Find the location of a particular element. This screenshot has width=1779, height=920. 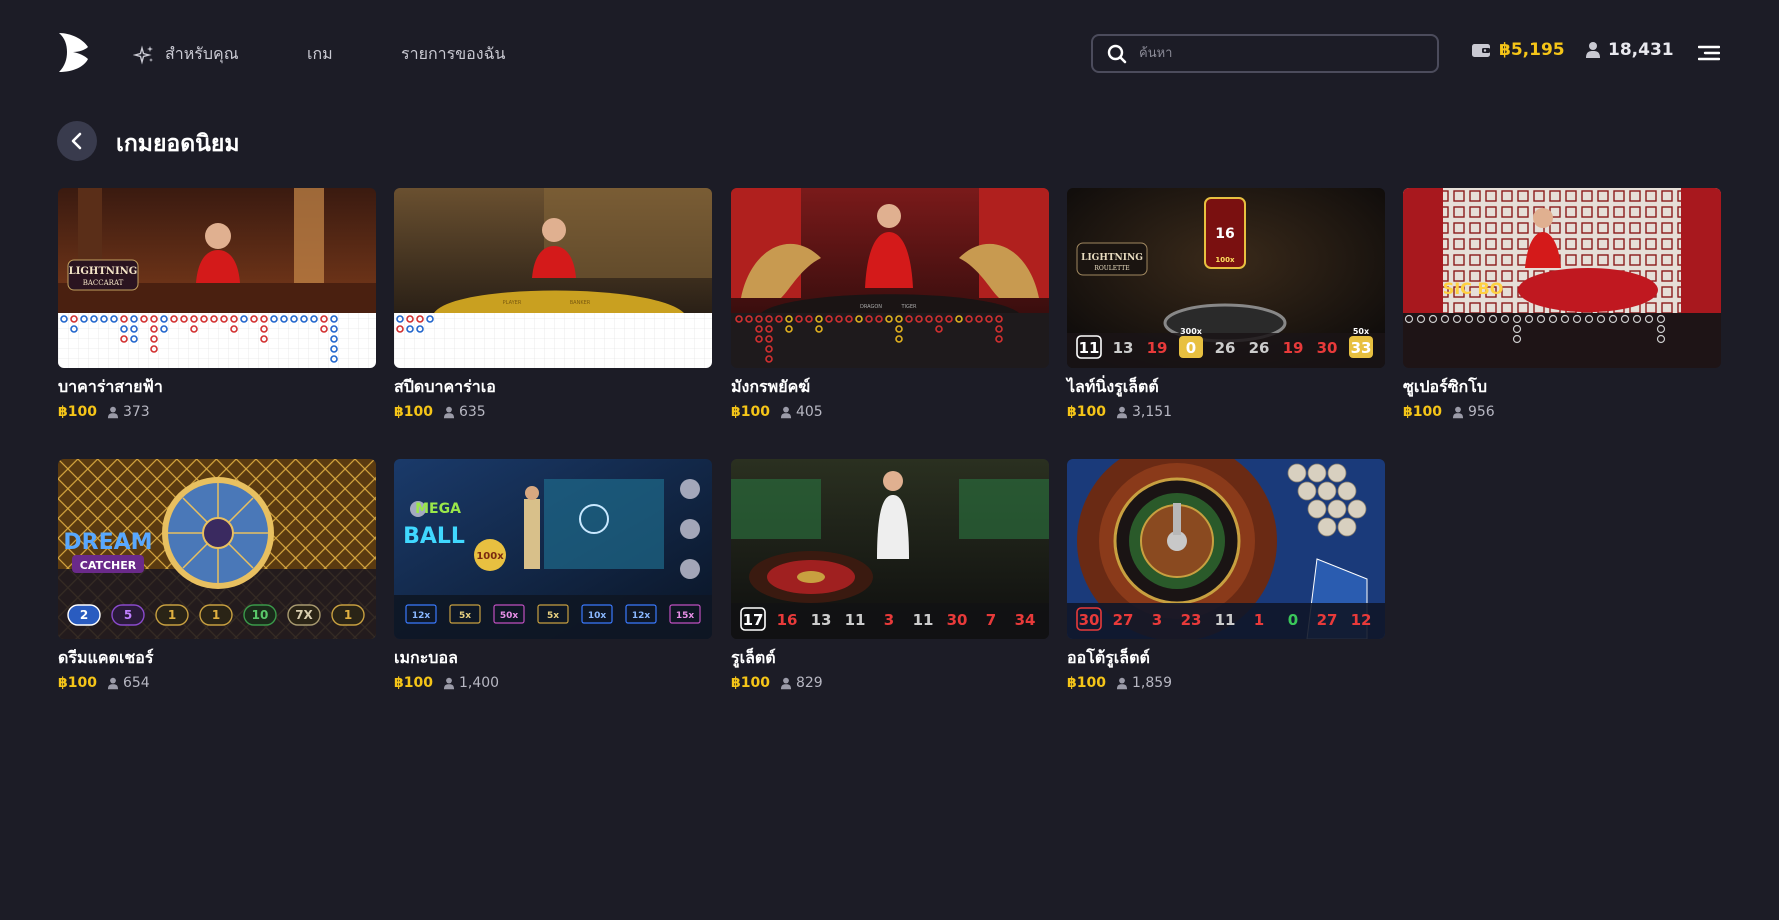

player-count: 1,400 is located at coordinates (471, 683).